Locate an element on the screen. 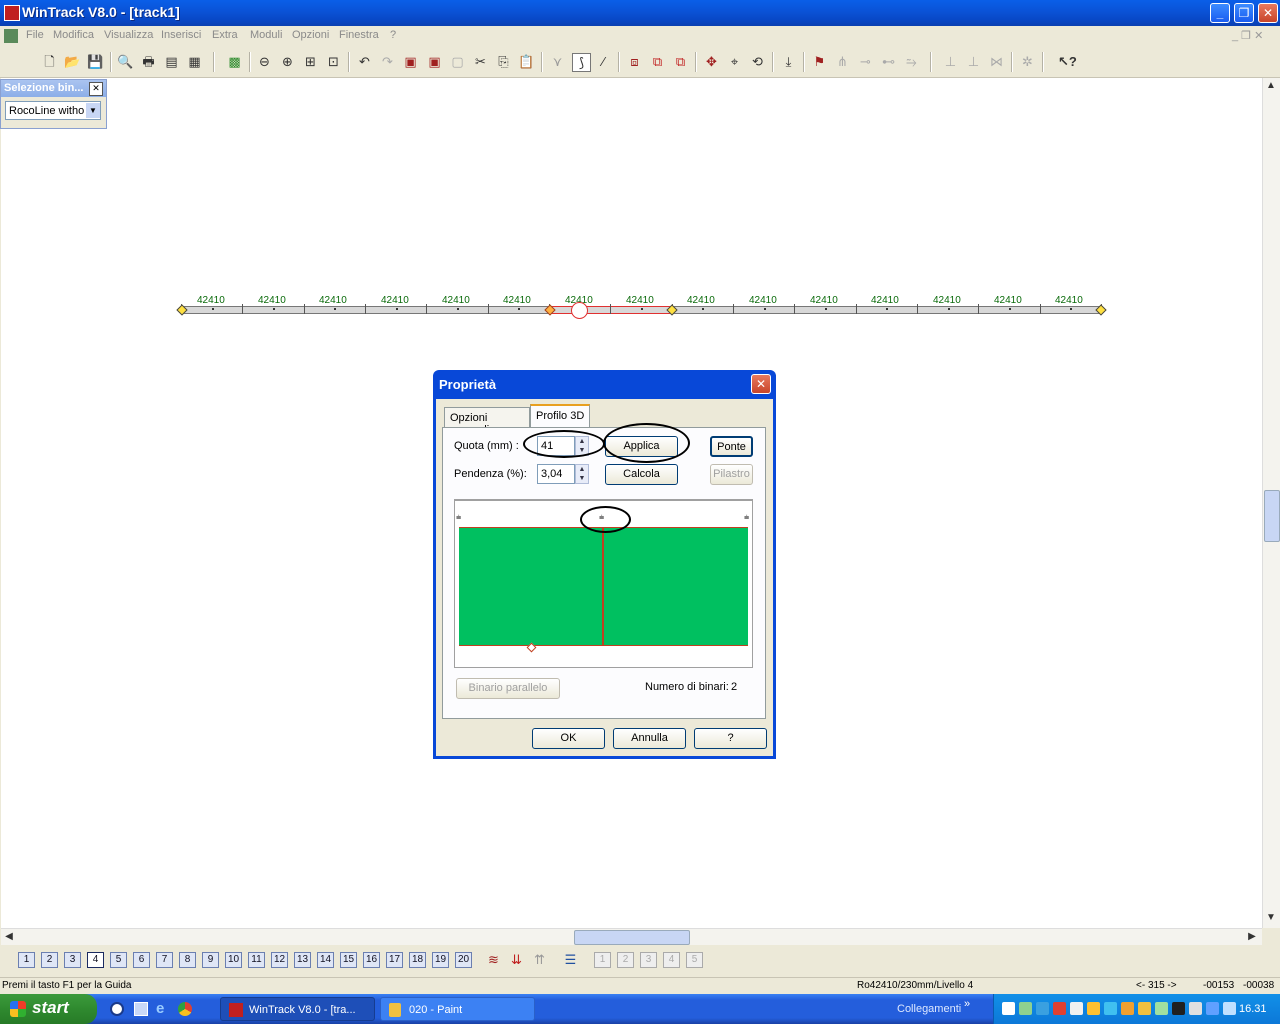 Image resolution: width=1280 pixels, height=1024 pixels. horizontal-scroll-thumb is located at coordinates (632, 937).